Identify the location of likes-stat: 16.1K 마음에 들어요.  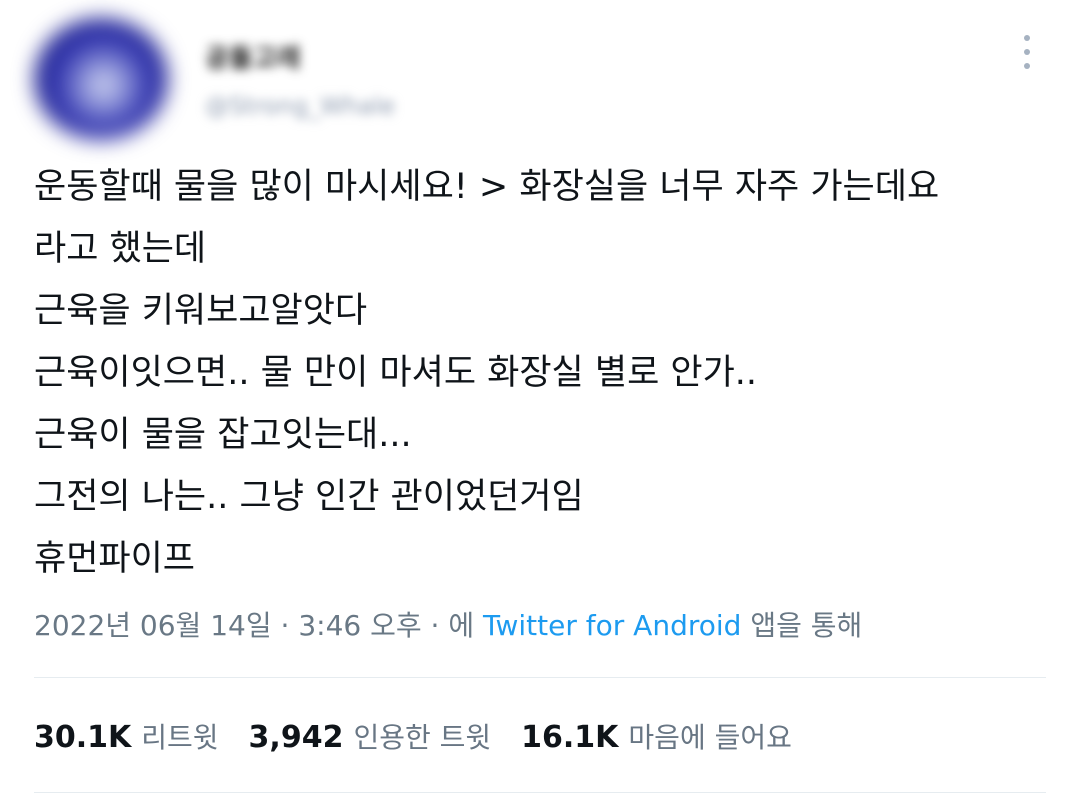
(656, 736).